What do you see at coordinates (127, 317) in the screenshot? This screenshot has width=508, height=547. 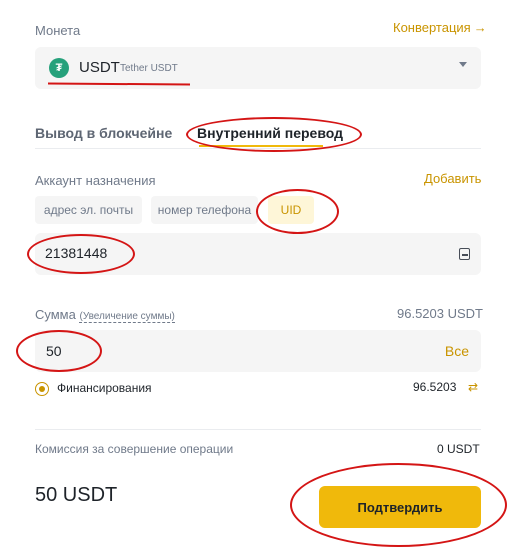 I see `increase-amount-link: (Увеличение суммы)` at bounding box center [127, 317].